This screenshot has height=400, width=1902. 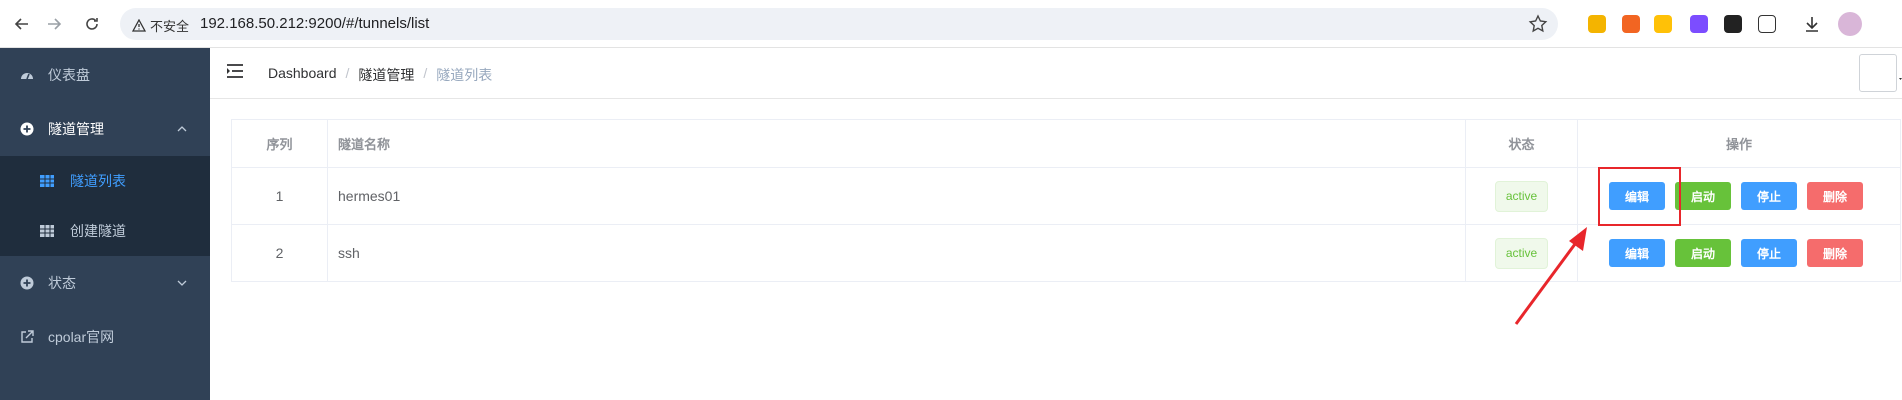 I want to click on column-header-actions: 操作, so click(x=1738, y=144).